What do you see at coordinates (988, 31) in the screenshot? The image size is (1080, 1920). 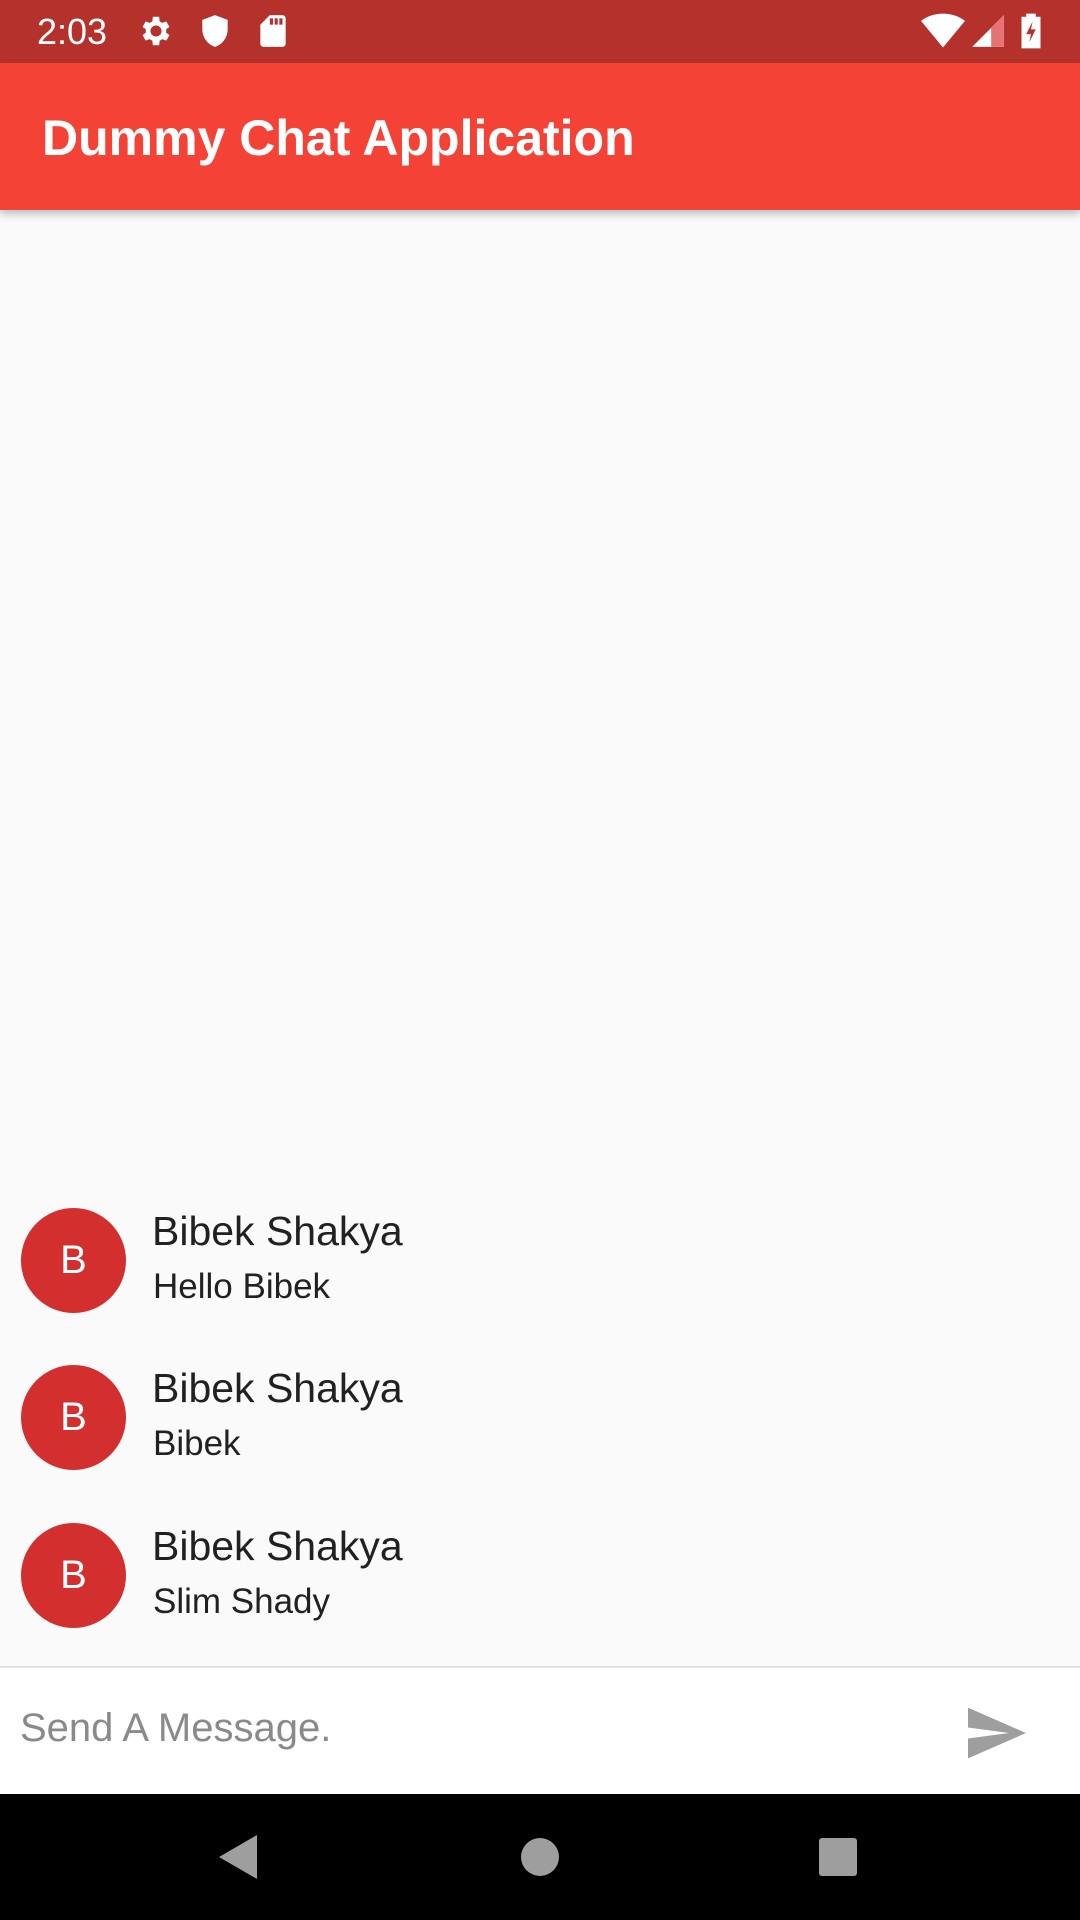 I see `signal-icon` at bounding box center [988, 31].